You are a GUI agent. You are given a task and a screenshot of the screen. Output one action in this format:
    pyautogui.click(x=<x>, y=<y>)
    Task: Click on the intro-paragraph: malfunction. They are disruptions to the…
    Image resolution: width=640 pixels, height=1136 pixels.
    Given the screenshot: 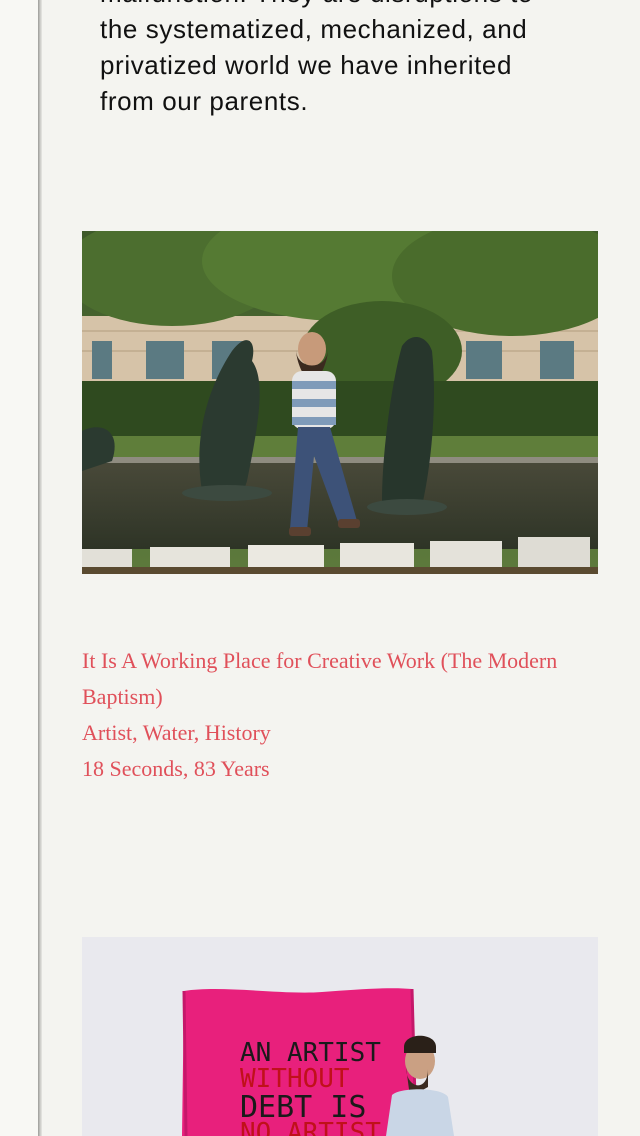 What is the action you would take?
    pyautogui.click(x=350, y=59)
    